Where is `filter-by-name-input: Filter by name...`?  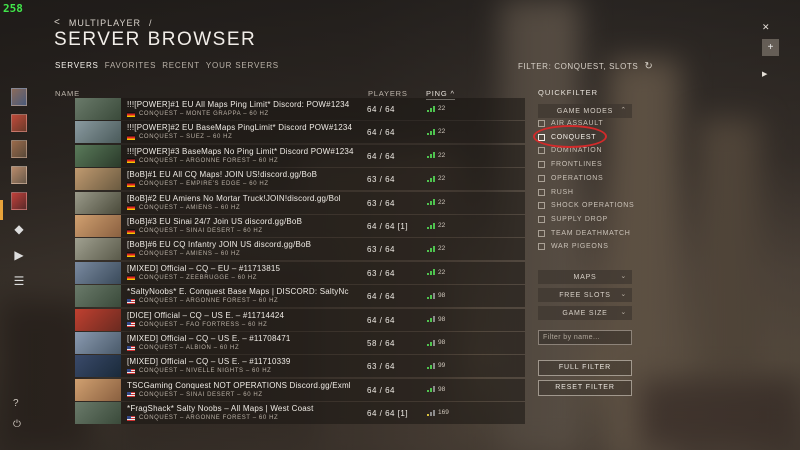
filter-by-name-input: Filter by name... is located at coordinates (585, 337).